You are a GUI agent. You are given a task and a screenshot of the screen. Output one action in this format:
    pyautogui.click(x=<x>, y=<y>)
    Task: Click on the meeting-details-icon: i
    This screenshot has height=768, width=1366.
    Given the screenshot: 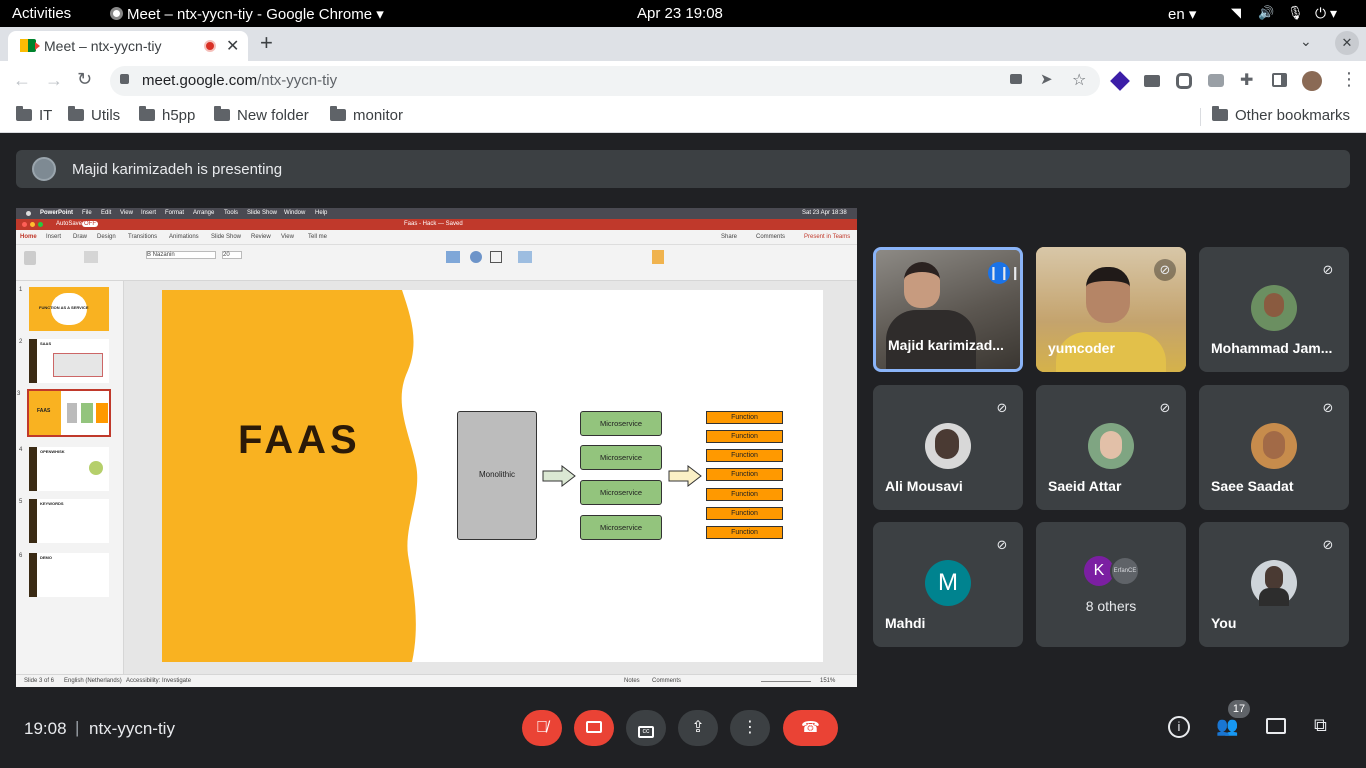 What is the action you would take?
    pyautogui.click(x=1179, y=727)
    